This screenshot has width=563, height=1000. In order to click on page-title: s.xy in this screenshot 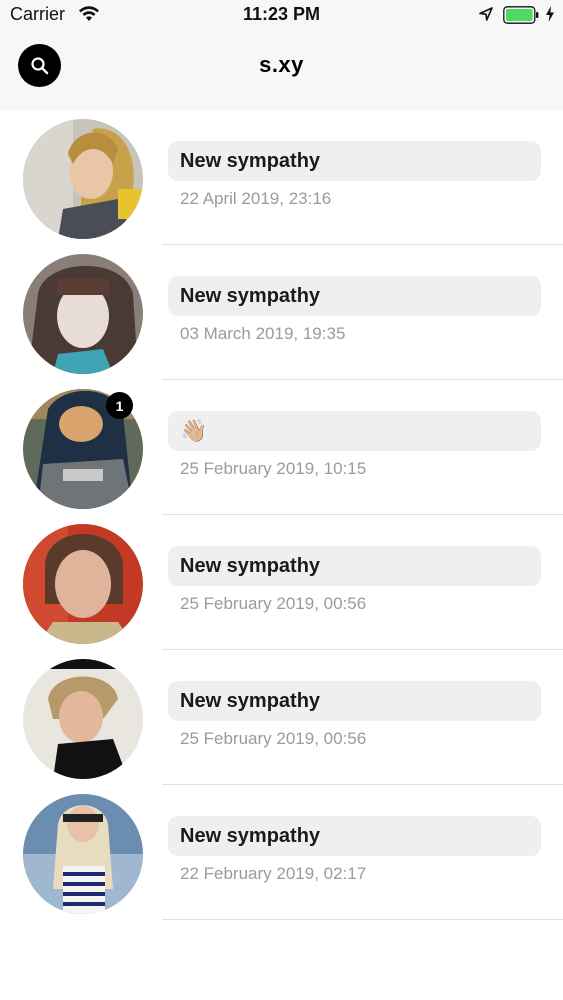, I will do `click(281, 64)`.